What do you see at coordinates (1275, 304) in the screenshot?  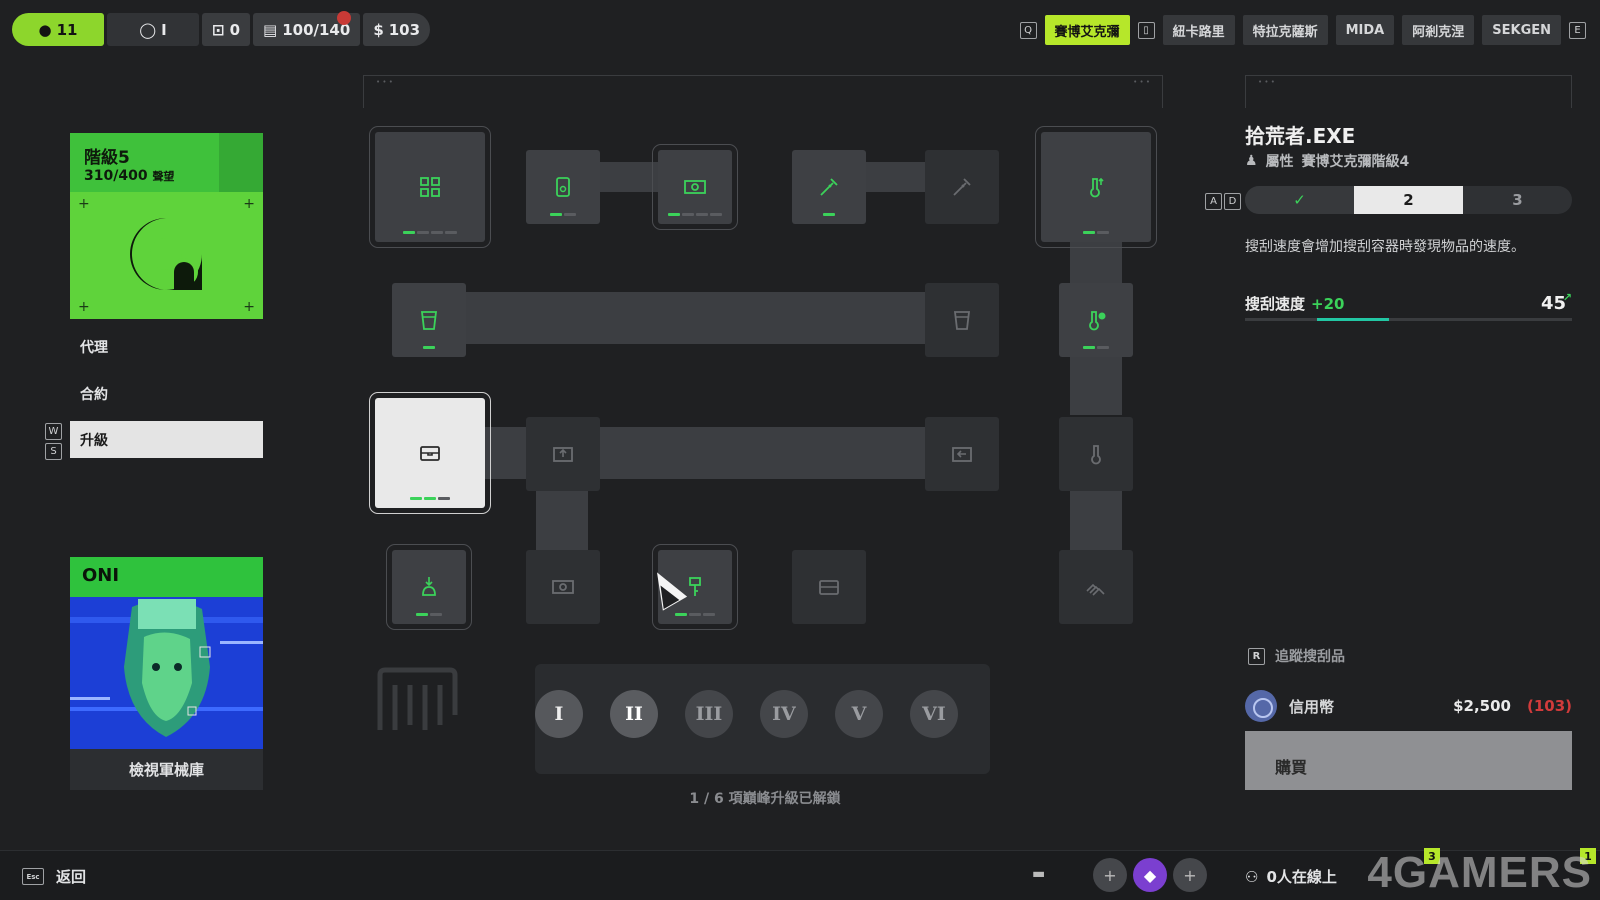 I see `stat-label: 搜刮速度` at bounding box center [1275, 304].